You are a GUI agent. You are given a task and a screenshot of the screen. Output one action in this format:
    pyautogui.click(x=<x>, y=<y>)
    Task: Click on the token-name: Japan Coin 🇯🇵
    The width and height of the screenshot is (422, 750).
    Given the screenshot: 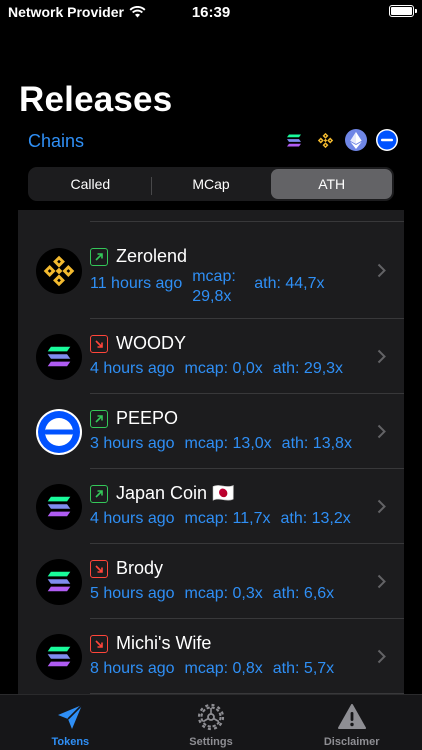 What is the action you would take?
    pyautogui.click(x=175, y=493)
    